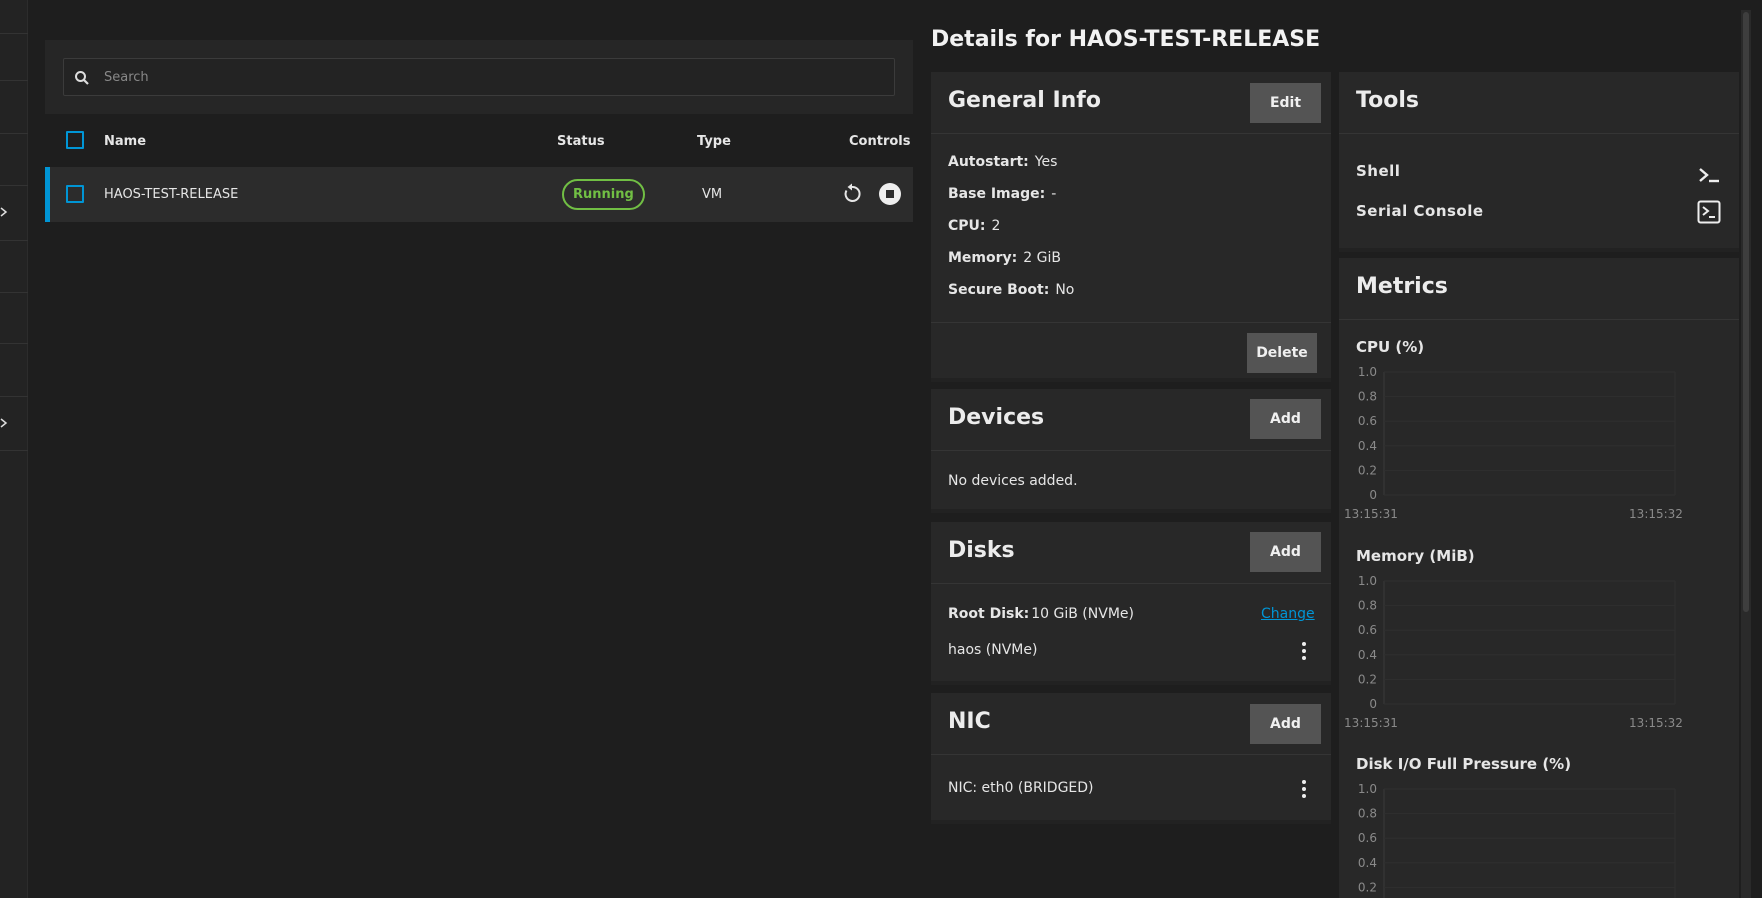  What do you see at coordinates (1709, 212) in the screenshot?
I see `console-box-icon` at bounding box center [1709, 212].